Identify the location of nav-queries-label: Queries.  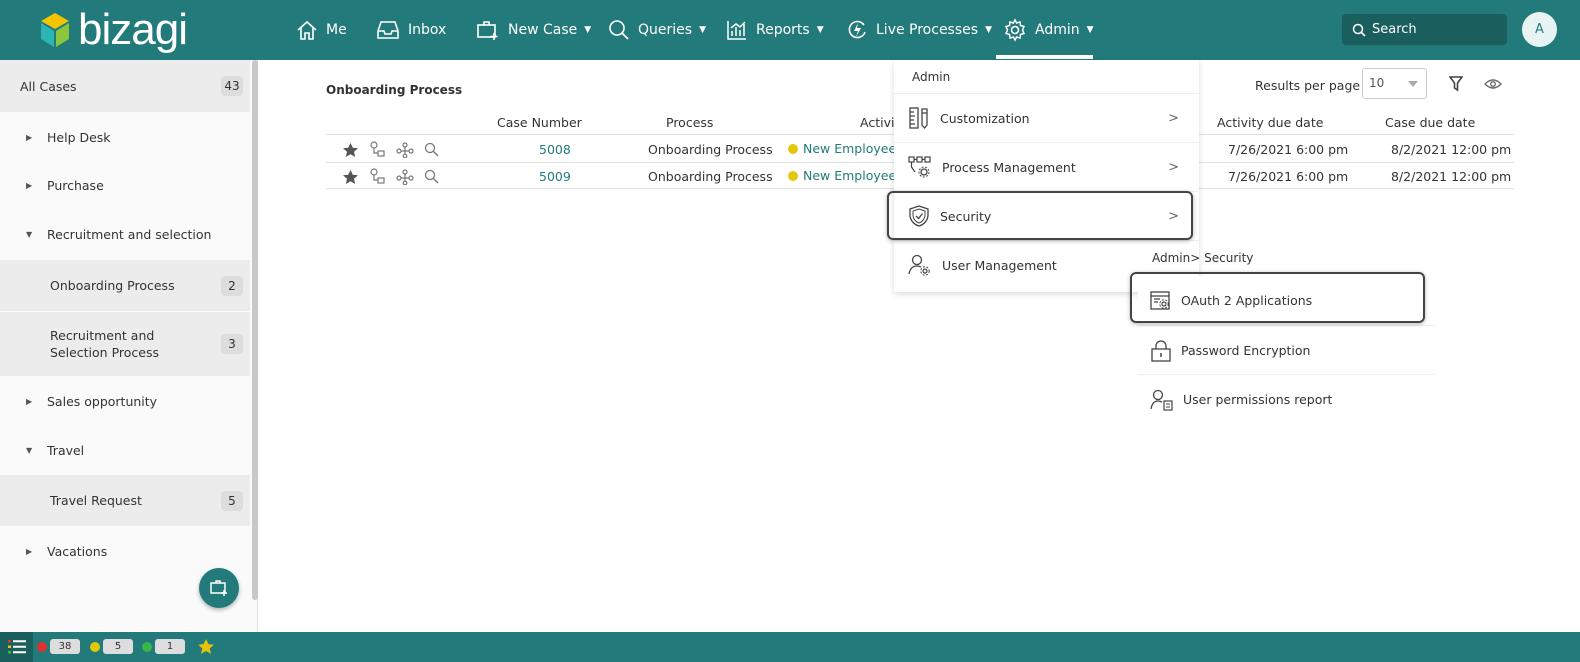
(665, 30).